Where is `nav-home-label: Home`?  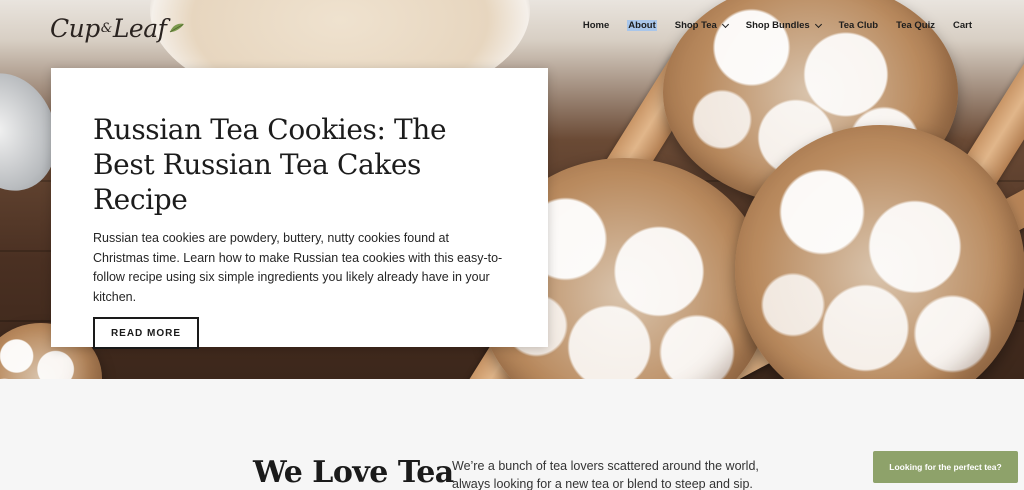 nav-home-label: Home is located at coordinates (596, 25).